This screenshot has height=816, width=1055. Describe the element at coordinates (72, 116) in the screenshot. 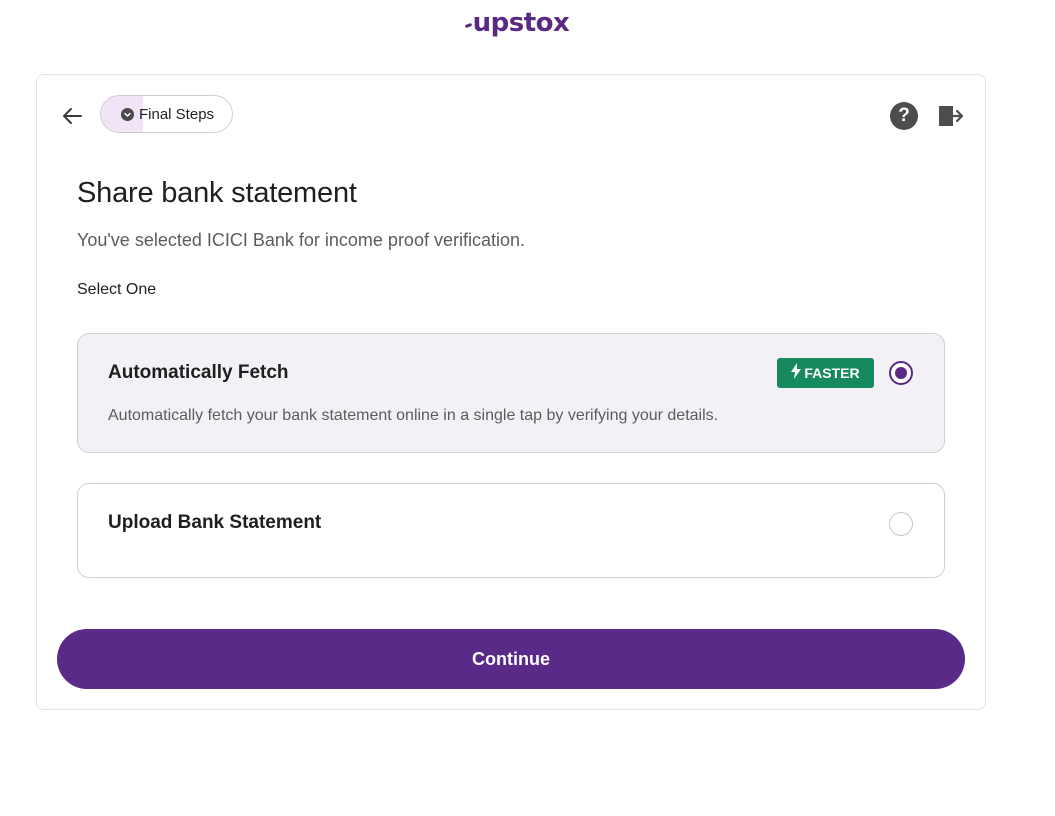

I see `arrow-left-icon` at that location.